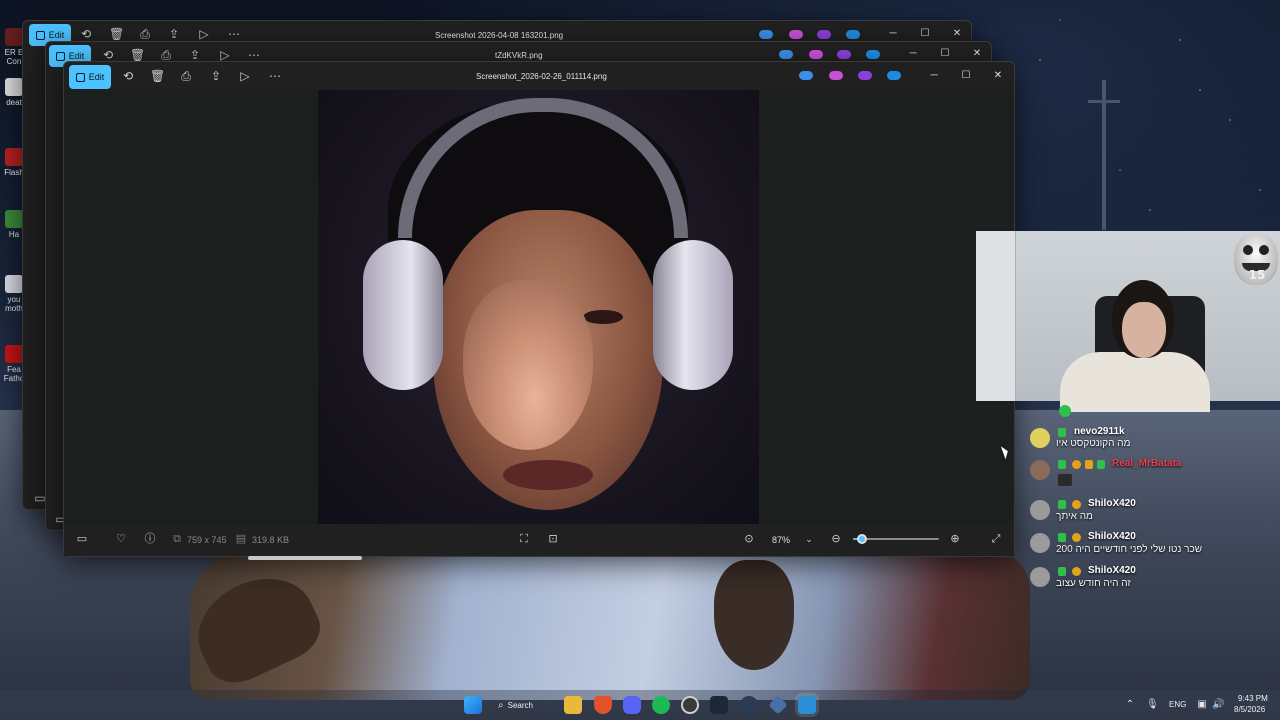  What do you see at coordinates (862, 539) in the screenshot?
I see `zoom-slider-thumb` at bounding box center [862, 539].